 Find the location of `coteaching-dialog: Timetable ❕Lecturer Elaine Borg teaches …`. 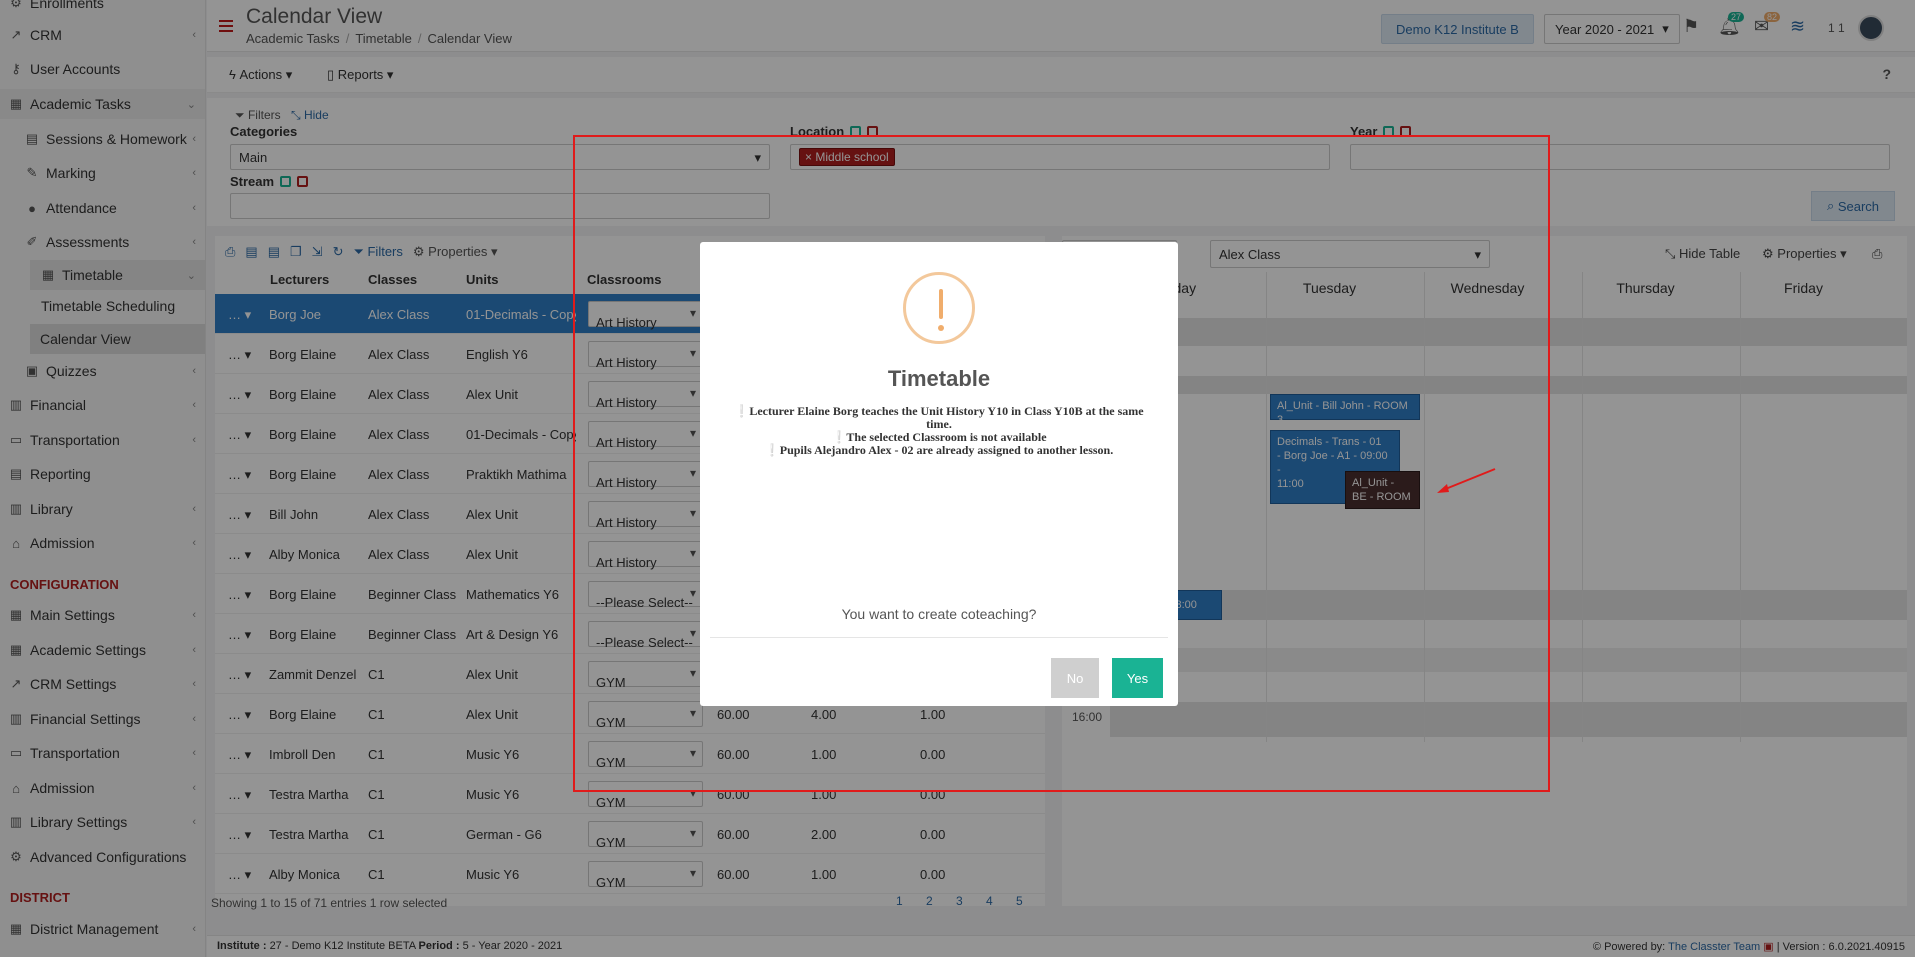

coteaching-dialog: Timetable ❕Lecturer Elaine Borg teaches … is located at coordinates (939, 474).